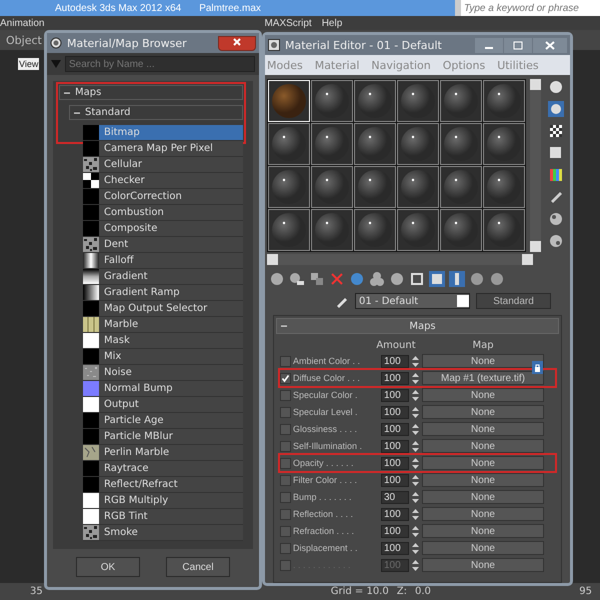 This screenshot has width=600, height=600. Describe the element at coordinates (417, 326) in the screenshot. I see `rollout-header: Maps` at that location.